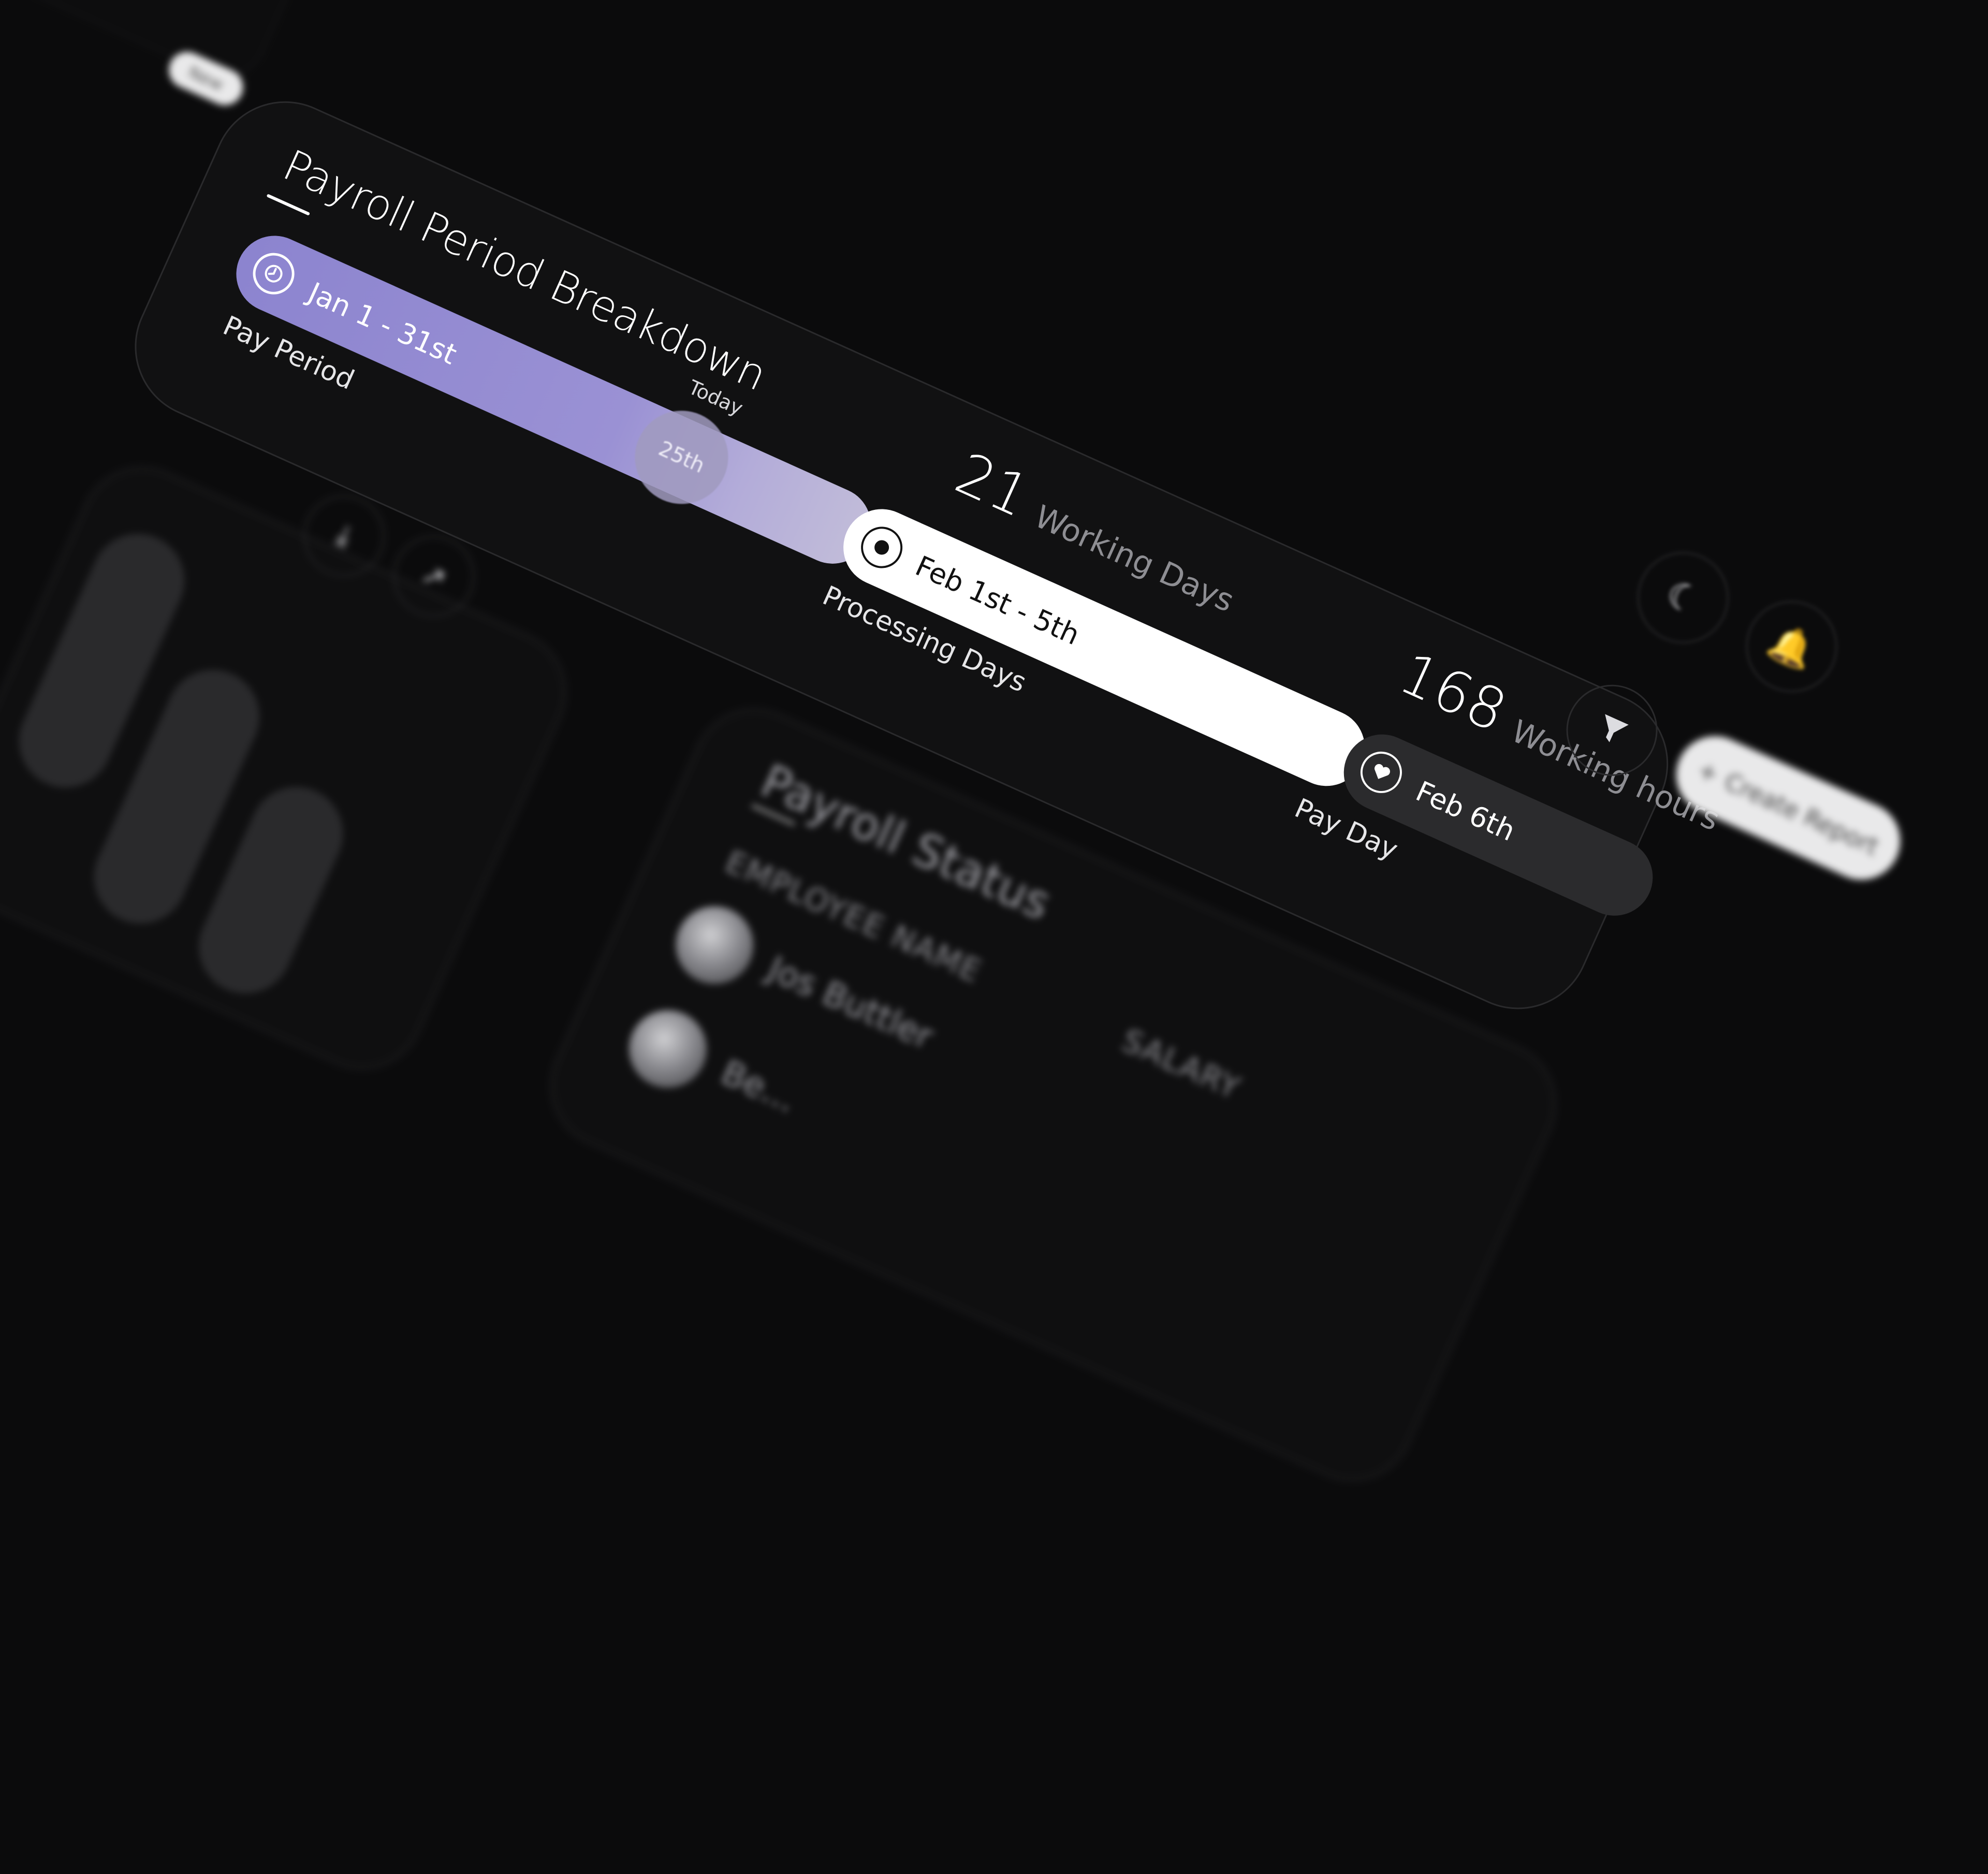 The image size is (1988, 1874). I want to click on create-report-button: + Create Report, so click(1788, 807).